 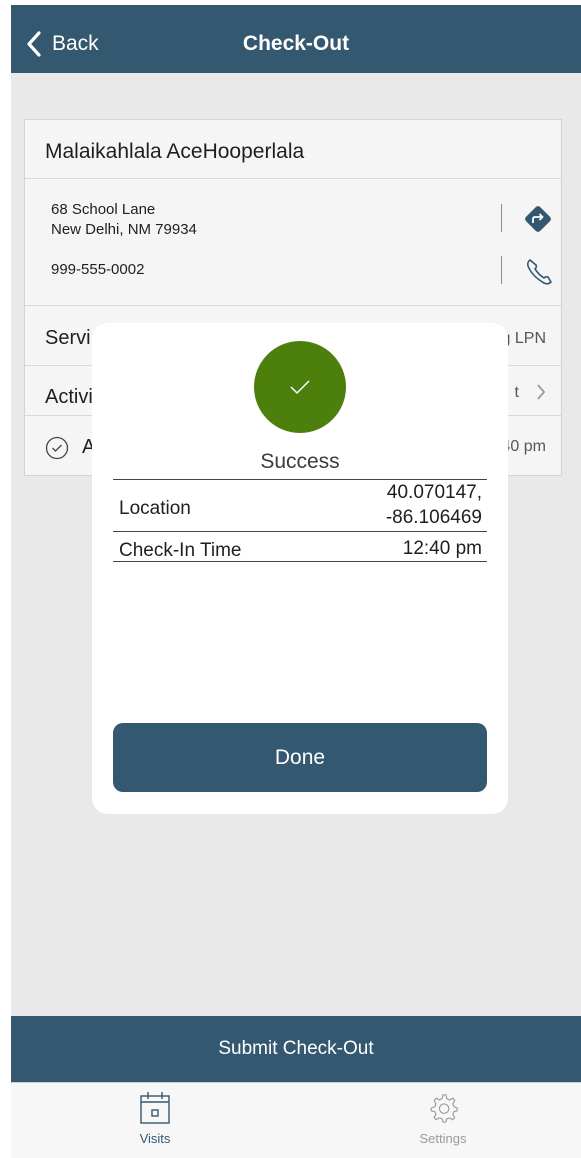 I want to click on gear-icon, so click(x=444, y=1108).